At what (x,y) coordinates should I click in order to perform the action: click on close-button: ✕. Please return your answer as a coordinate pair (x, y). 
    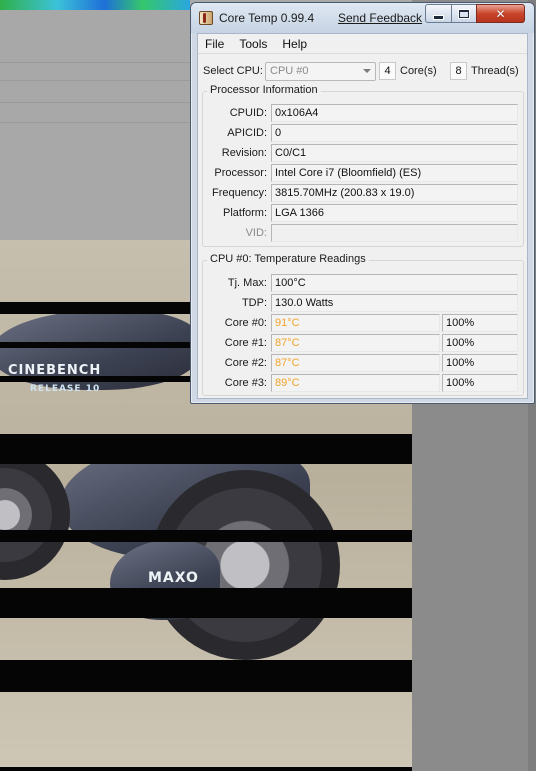
    Looking at the image, I should click on (500, 13).